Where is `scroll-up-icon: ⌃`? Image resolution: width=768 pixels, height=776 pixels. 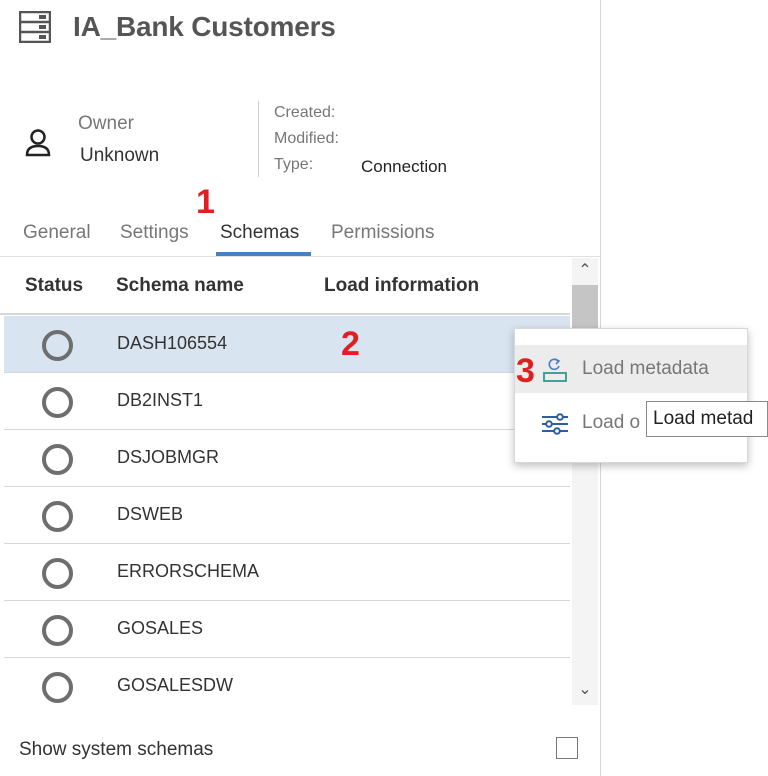 scroll-up-icon: ⌃ is located at coordinates (585, 271).